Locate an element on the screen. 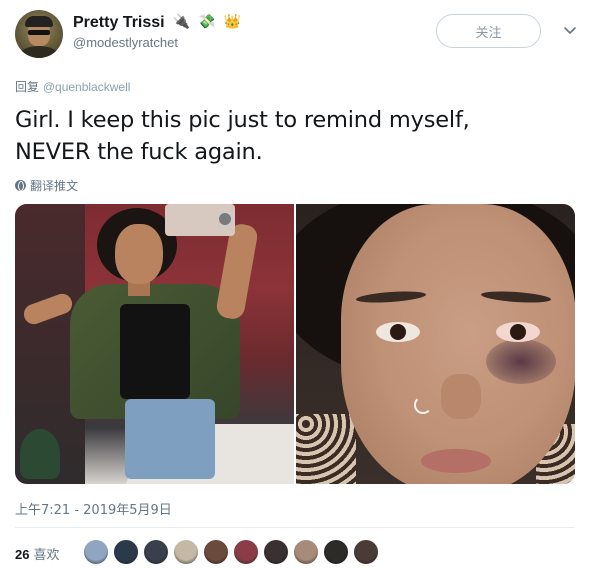  translate-tweet-link: 翻译推文 is located at coordinates (46, 185).